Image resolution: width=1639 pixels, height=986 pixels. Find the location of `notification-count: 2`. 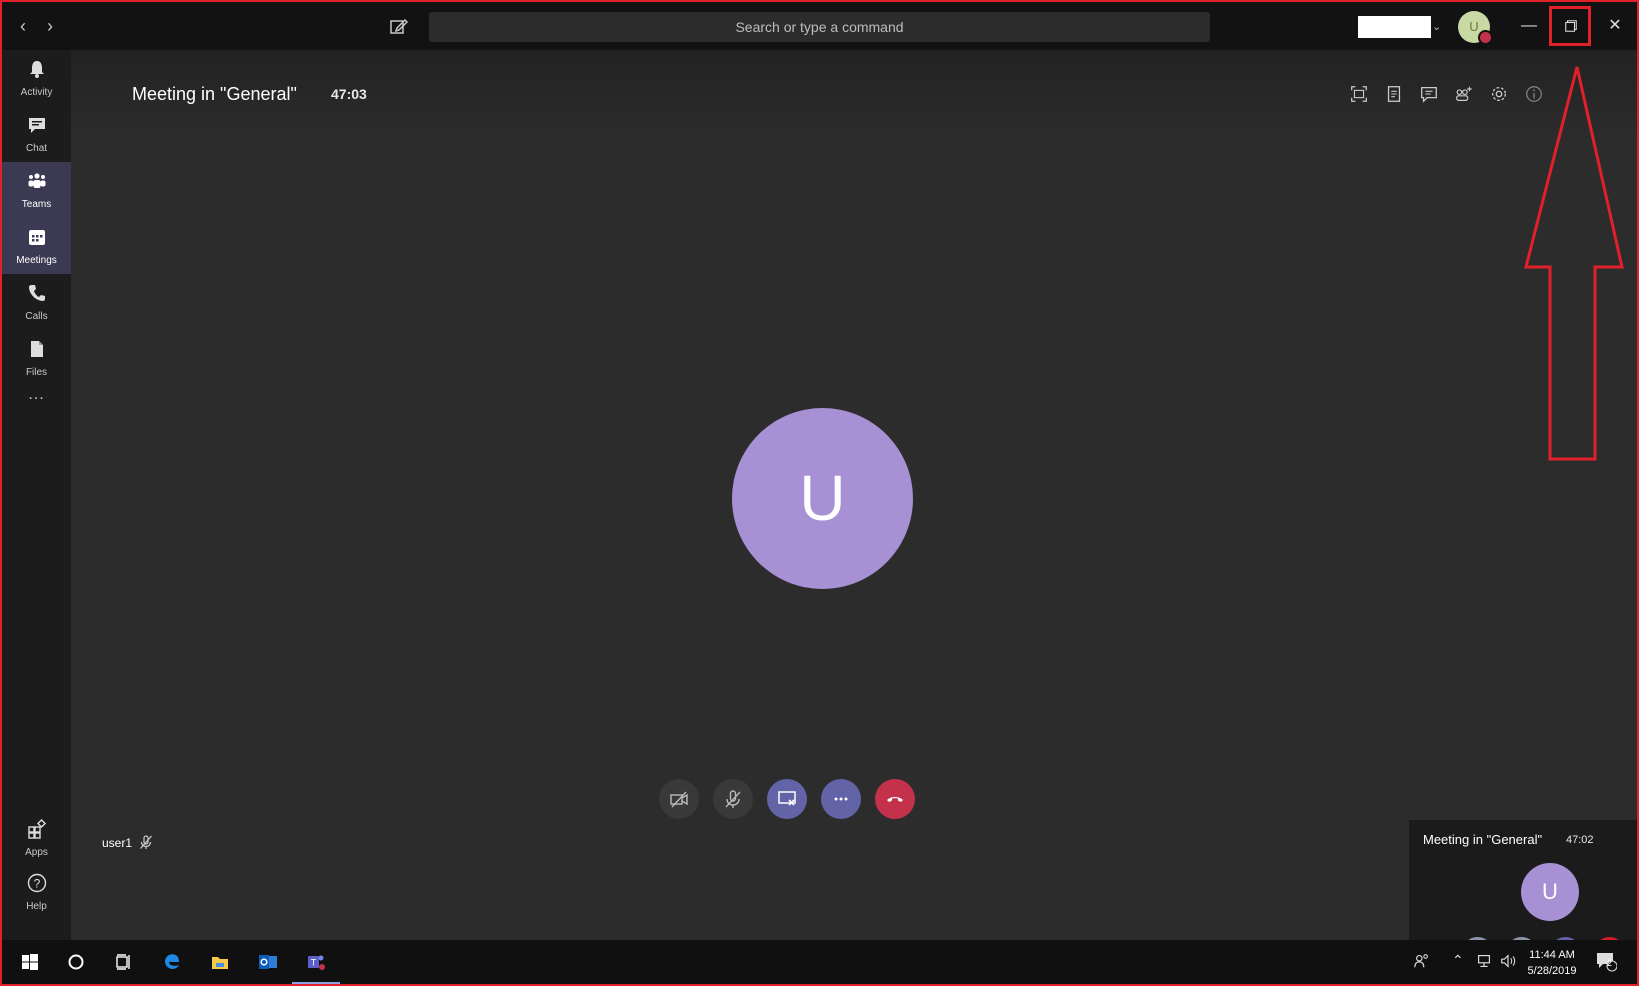

notification-count: 2 is located at coordinates (1610, 963).